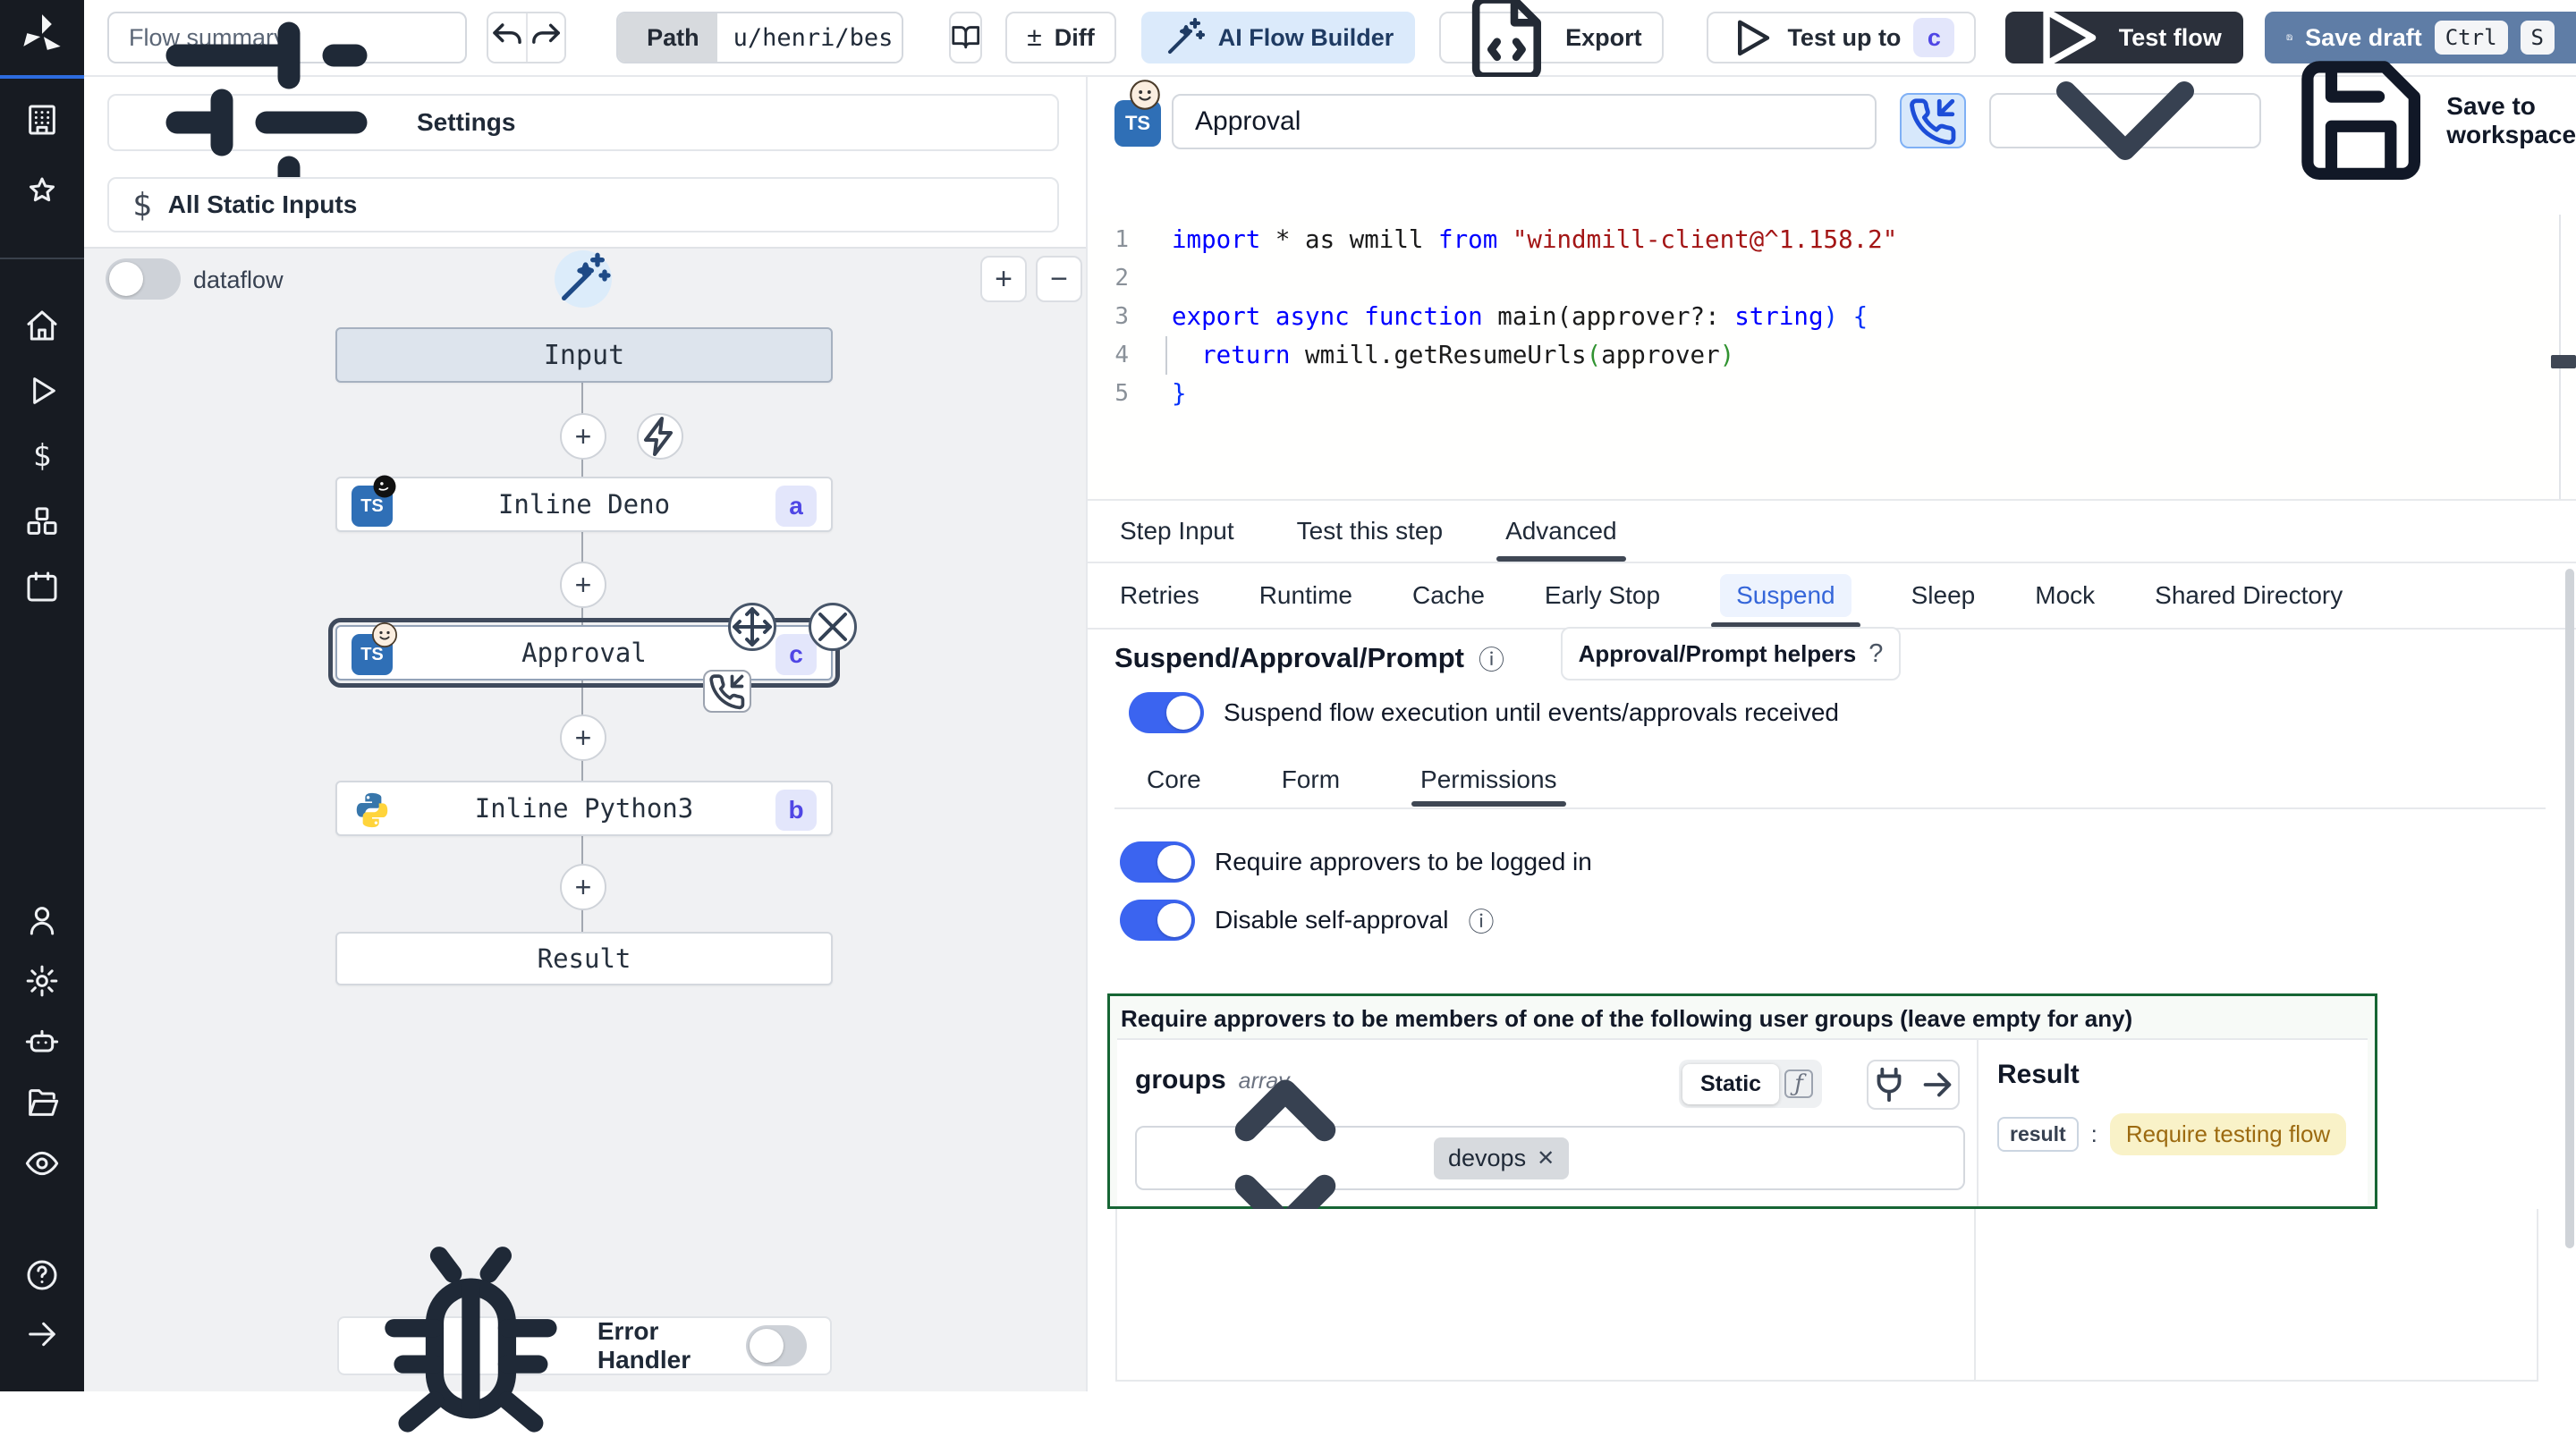  I want to click on code-line: 2, so click(1832, 277).